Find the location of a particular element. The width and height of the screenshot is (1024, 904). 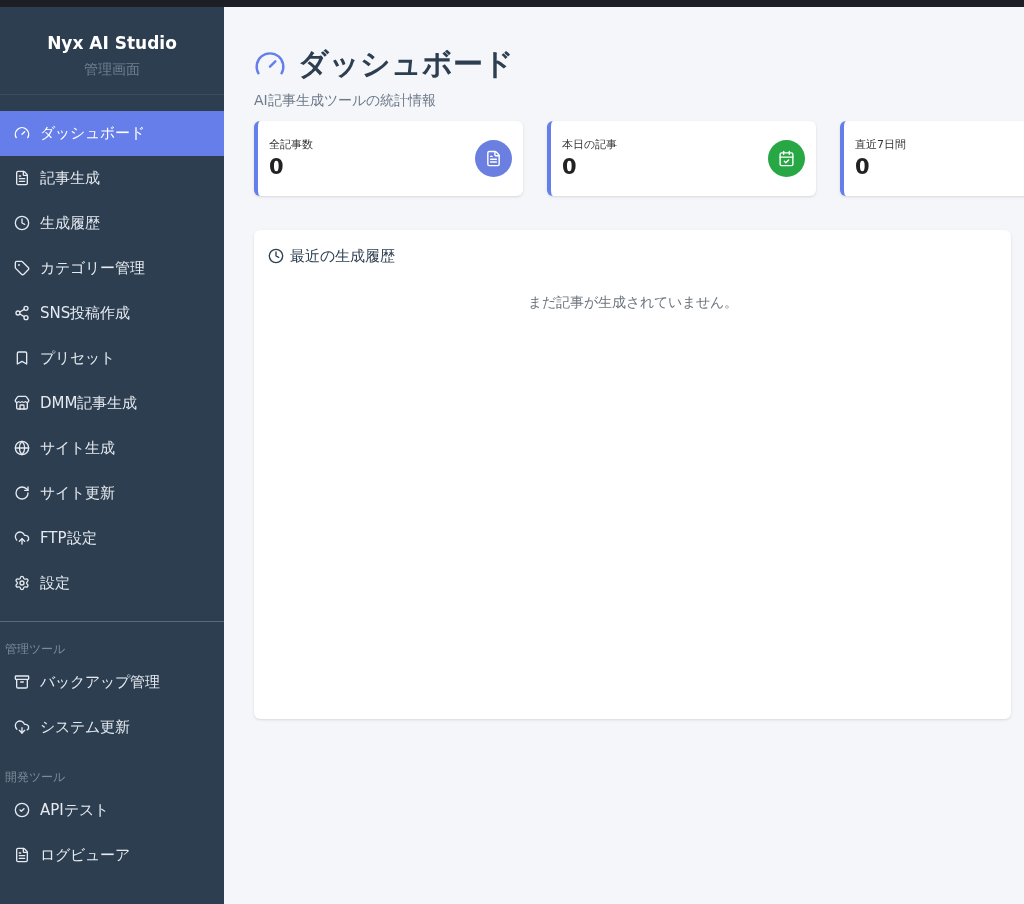

stat-label: 直近7日間 is located at coordinates (880, 145).